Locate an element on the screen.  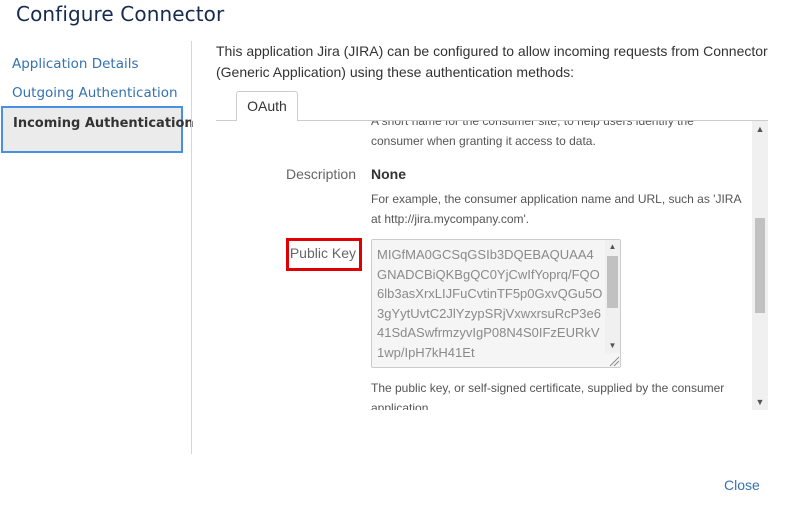
tab-oauth: OAuth is located at coordinates (267, 106).